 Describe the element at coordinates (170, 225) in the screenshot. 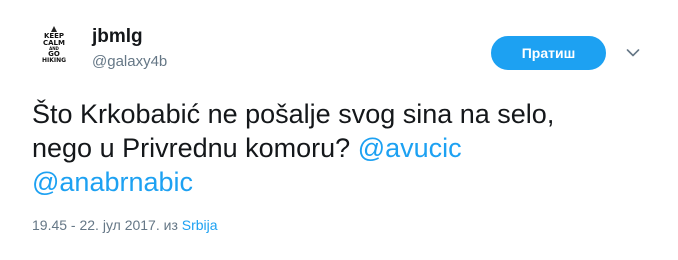

I see `from-label: из` at that location.